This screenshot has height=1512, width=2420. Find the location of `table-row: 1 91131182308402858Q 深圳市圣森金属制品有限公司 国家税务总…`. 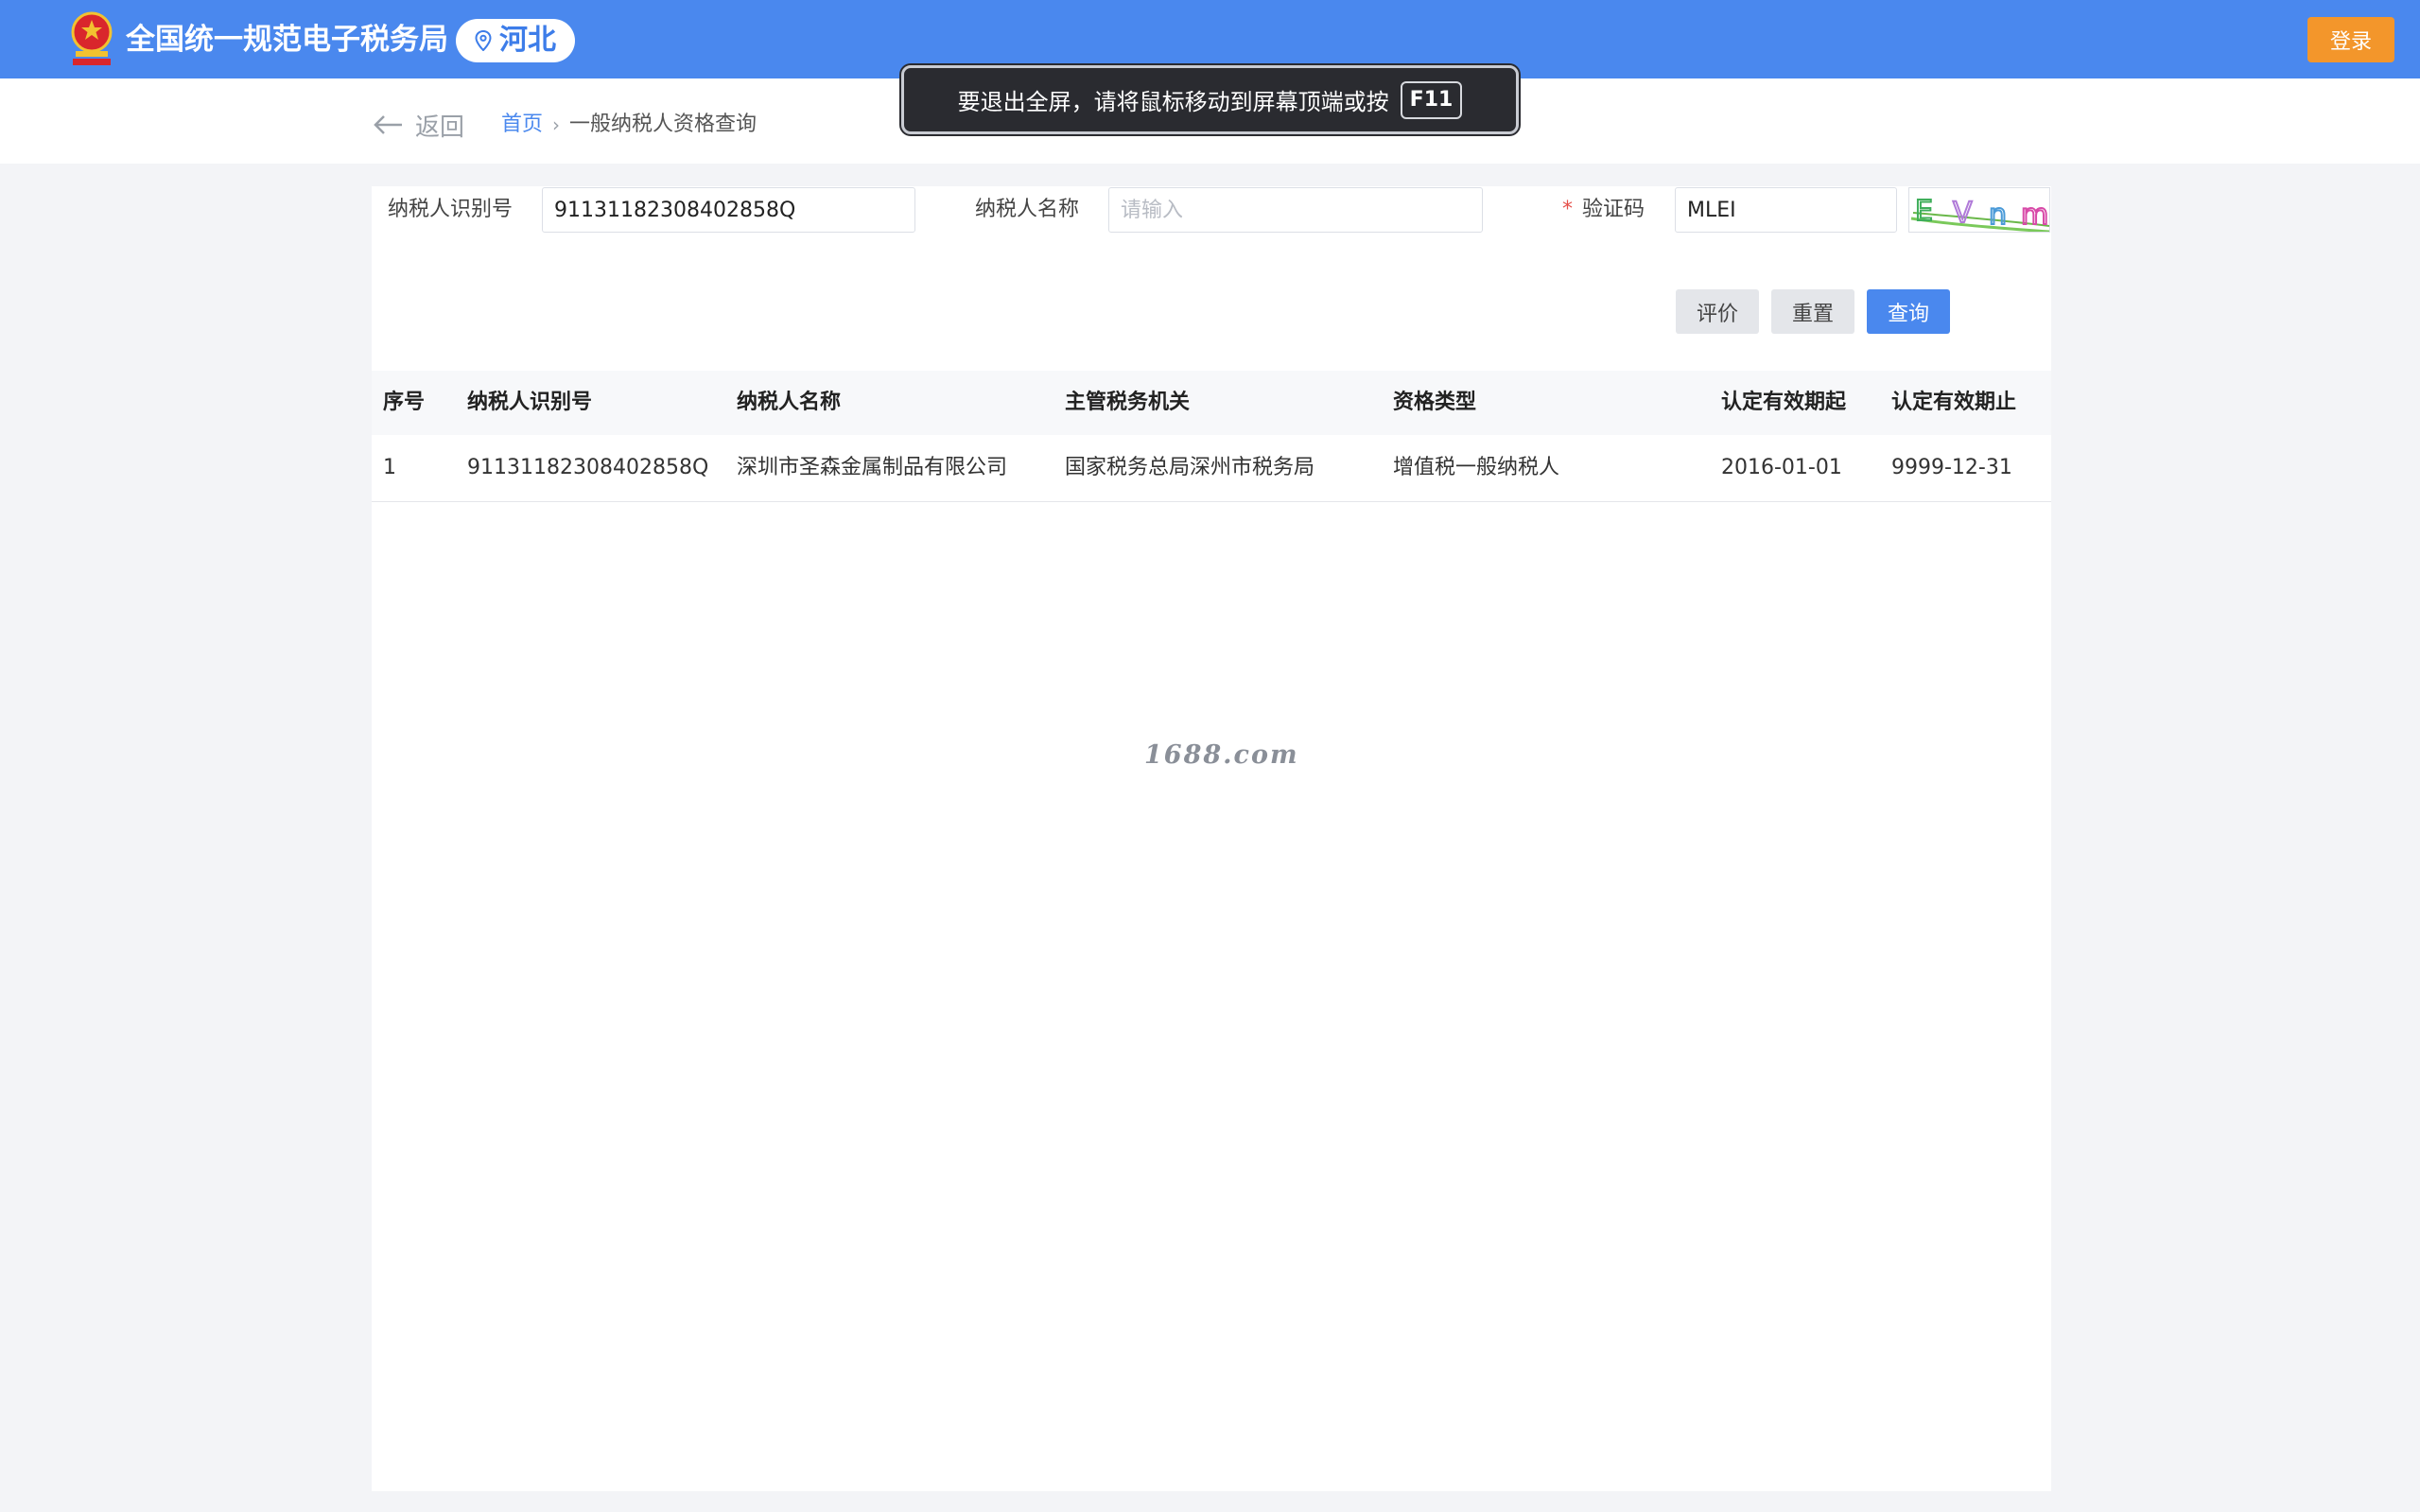

table-row: 1 91131182308402858Q 深圳市圣森金属制品有限公司 国家税务总… is located at coordinates (1212, 468).